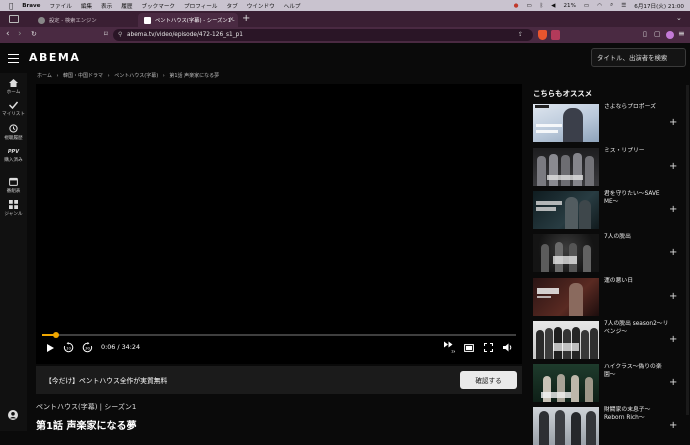 The height and width of the screenshot is (445, 690). I want to click on menu-profile: プロフィール, so click(200, 6).